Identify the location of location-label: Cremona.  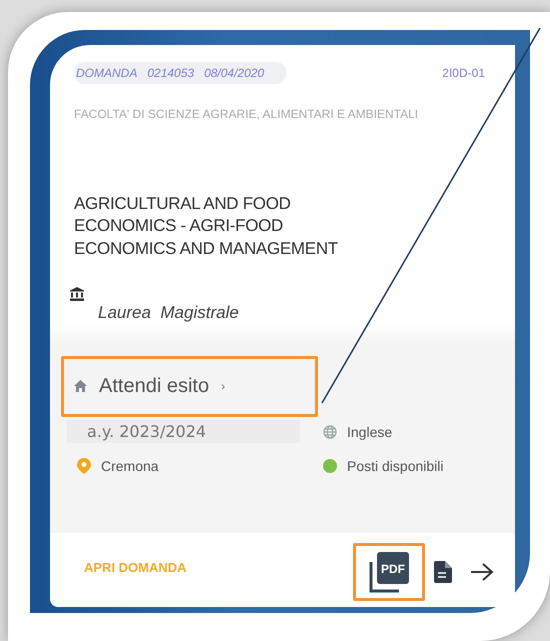
(130, 466).